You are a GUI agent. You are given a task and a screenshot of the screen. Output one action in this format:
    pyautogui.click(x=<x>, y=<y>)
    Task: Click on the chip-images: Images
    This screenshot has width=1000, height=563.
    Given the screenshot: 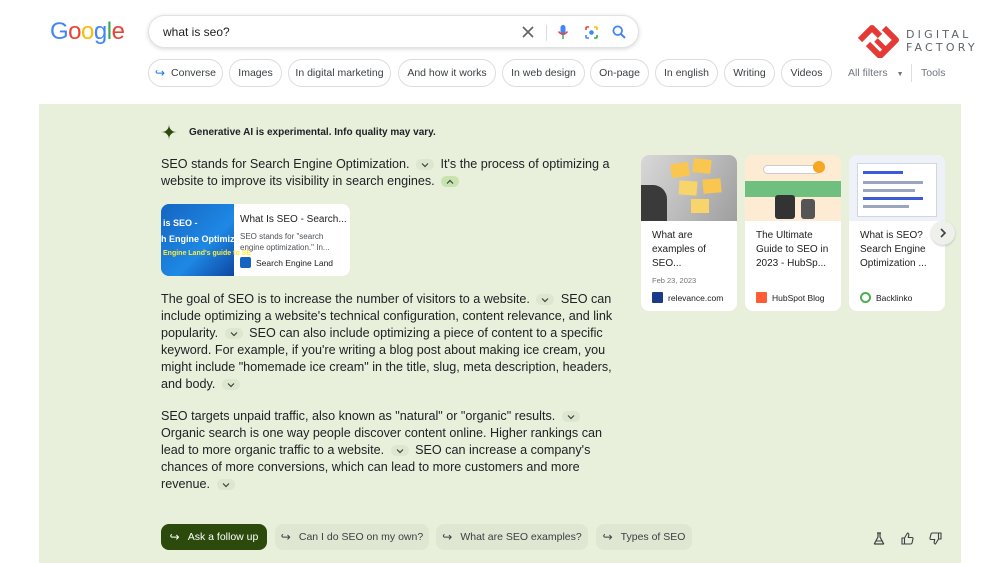 What is the action you would take?
    pyautogui.click(x=255, y=73)
    